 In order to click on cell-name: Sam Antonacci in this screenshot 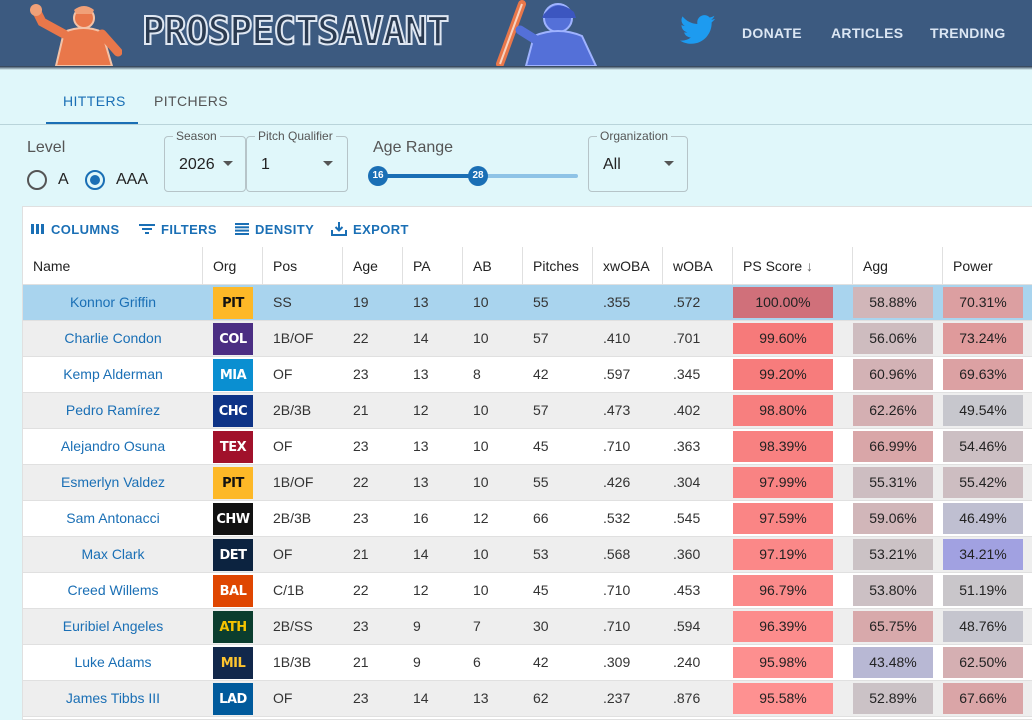, I will do `click(113, 518)`.